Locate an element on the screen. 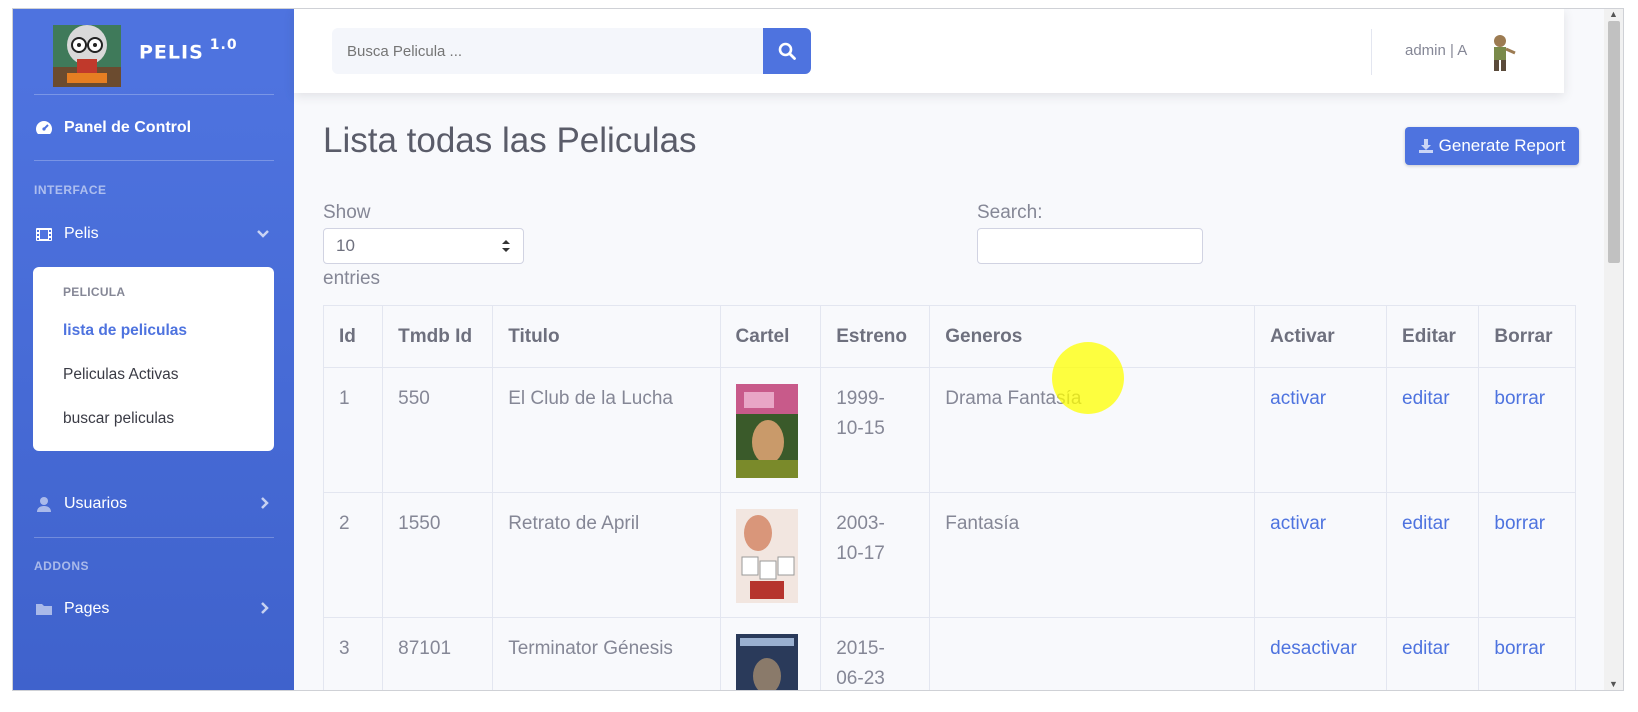 This screenshot has height=712, width=1638. table-search-input is located at coordinates (1090, 246).